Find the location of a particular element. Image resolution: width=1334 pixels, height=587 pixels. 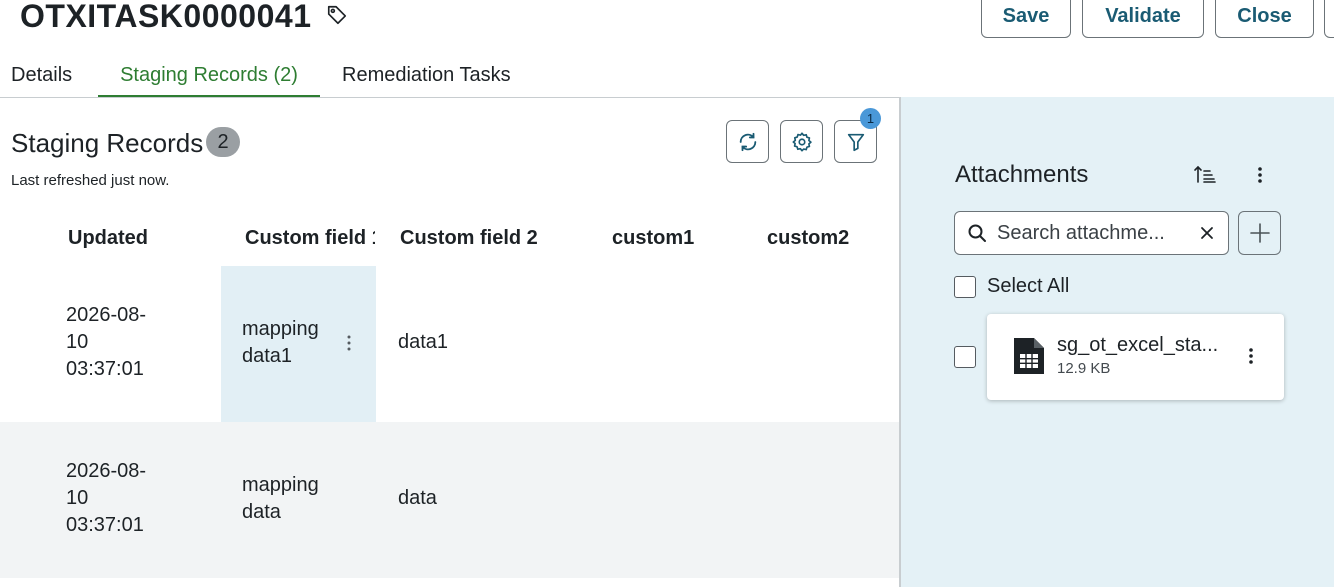

tab-staging-records: Staging Records (2) is located at coordinates (209, 76).